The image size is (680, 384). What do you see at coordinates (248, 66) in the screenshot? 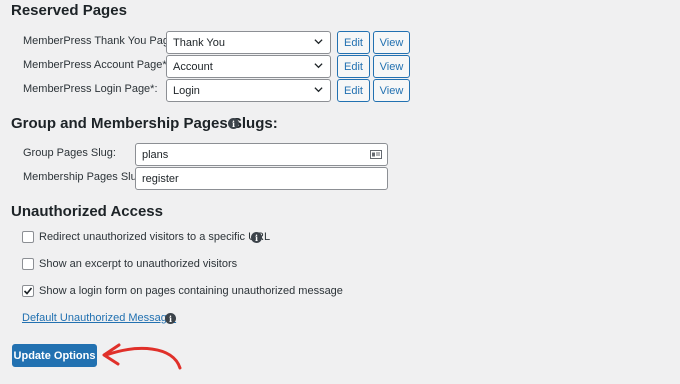
I see `account-page-select: Account` at bounding box center [248, 66].